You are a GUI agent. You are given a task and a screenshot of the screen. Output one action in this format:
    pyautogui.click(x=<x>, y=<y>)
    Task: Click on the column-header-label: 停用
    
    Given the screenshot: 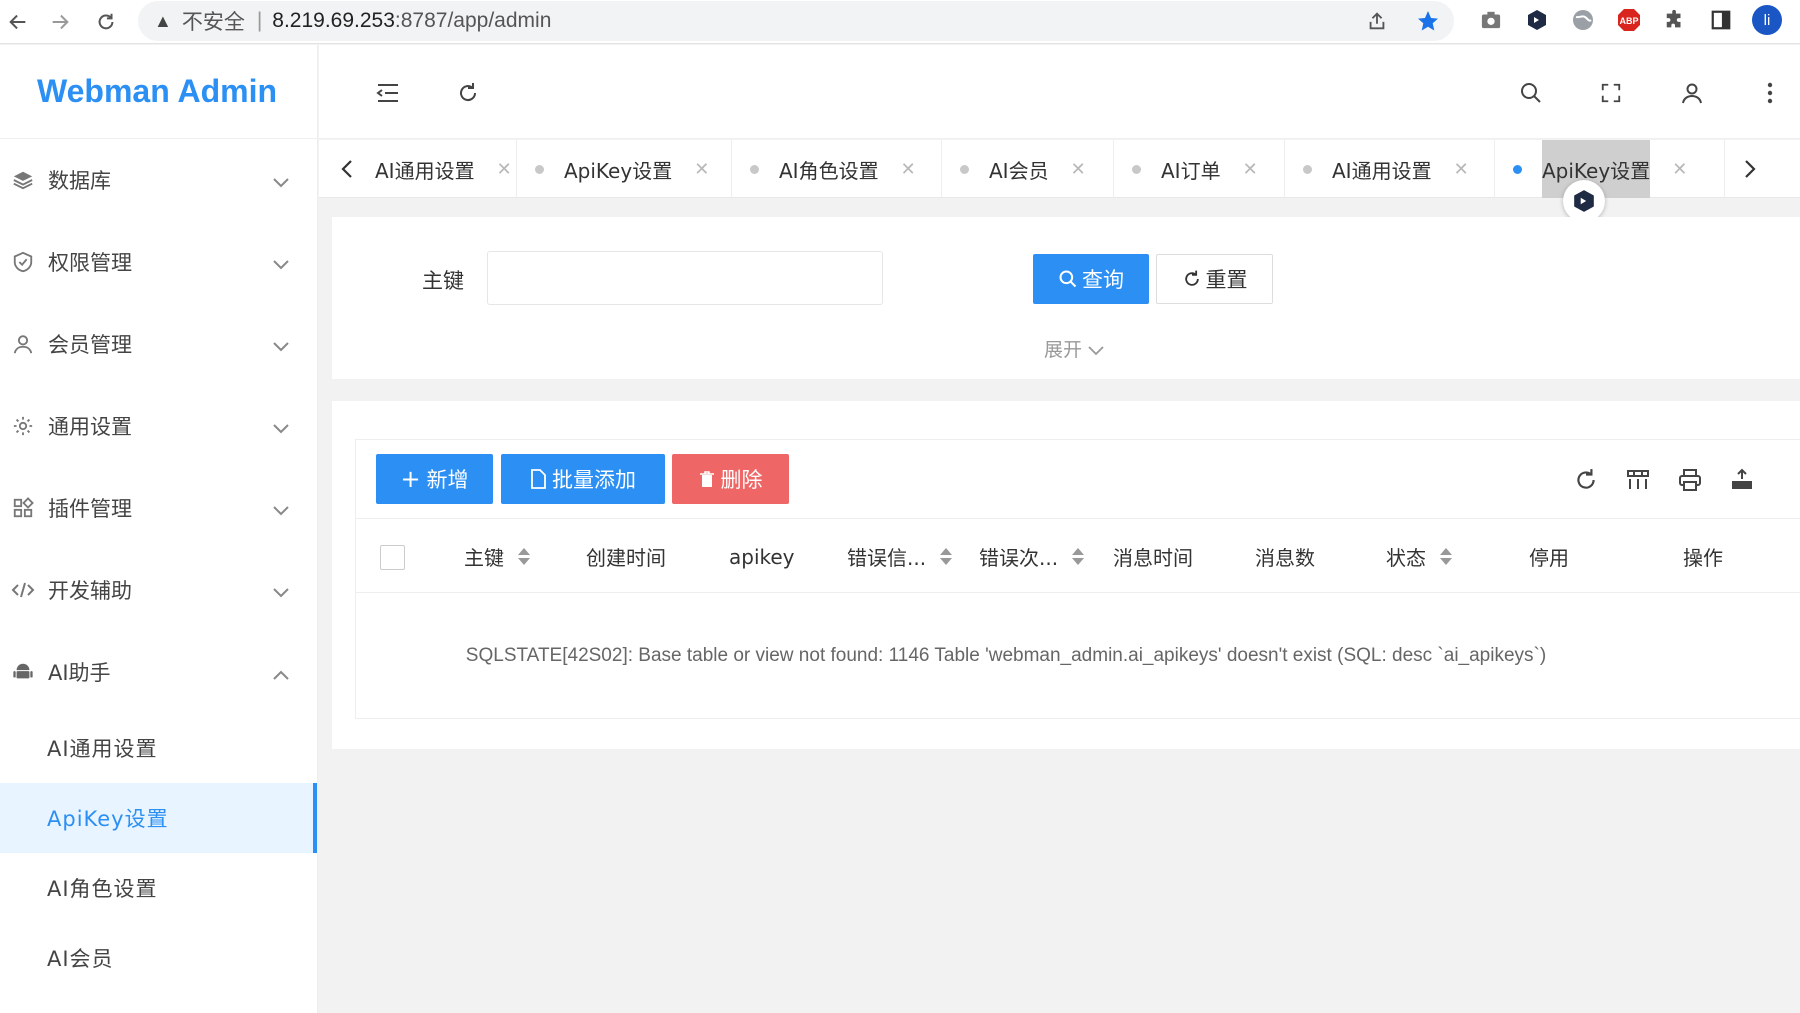 What is the action you would take?
    pyautogui.click(x=1549, y=558)
    